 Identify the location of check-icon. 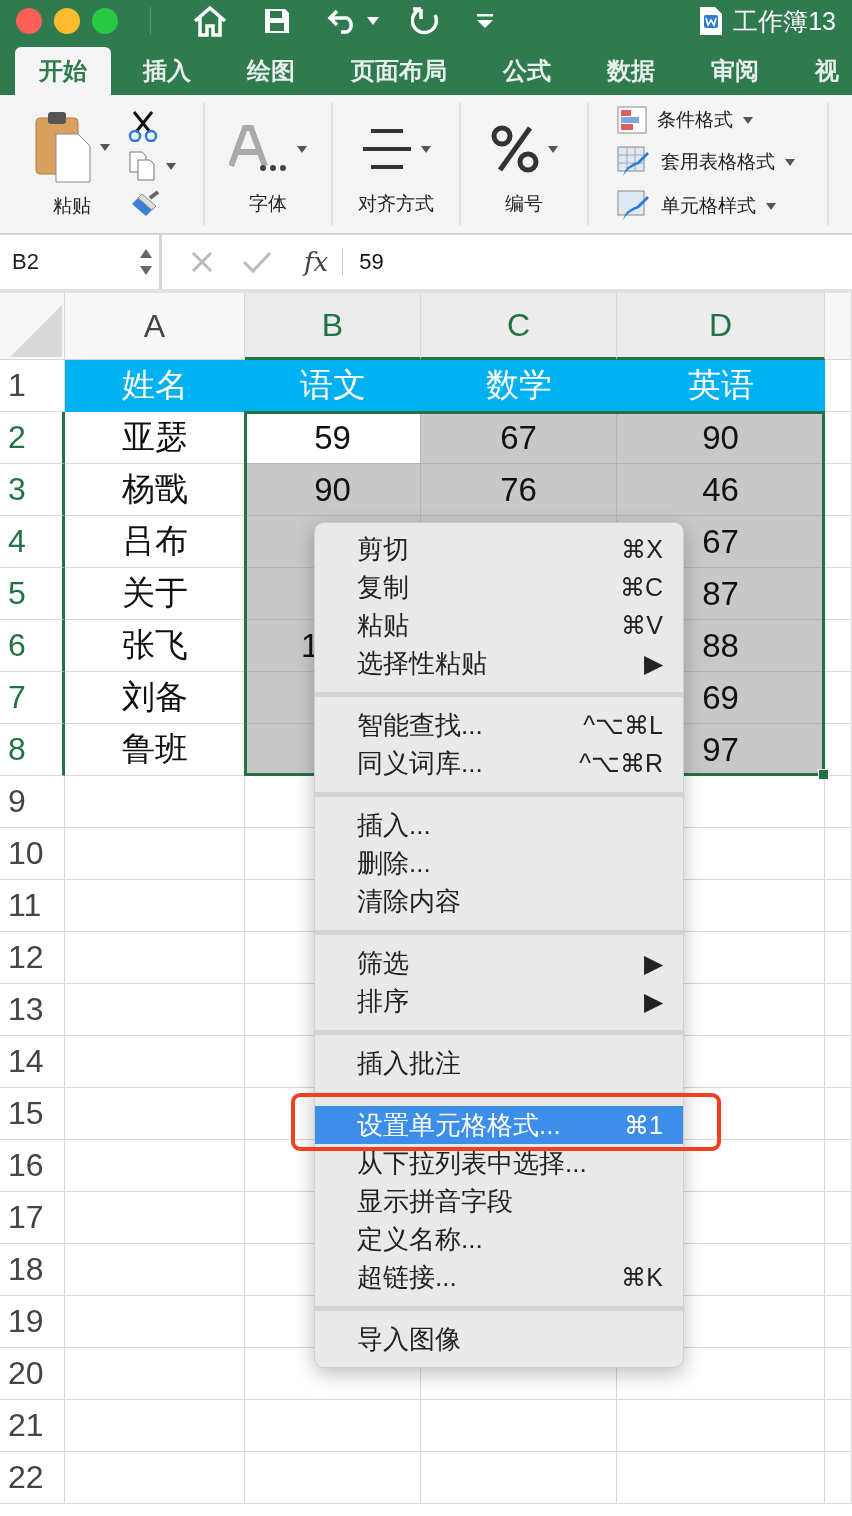
(257, 262).